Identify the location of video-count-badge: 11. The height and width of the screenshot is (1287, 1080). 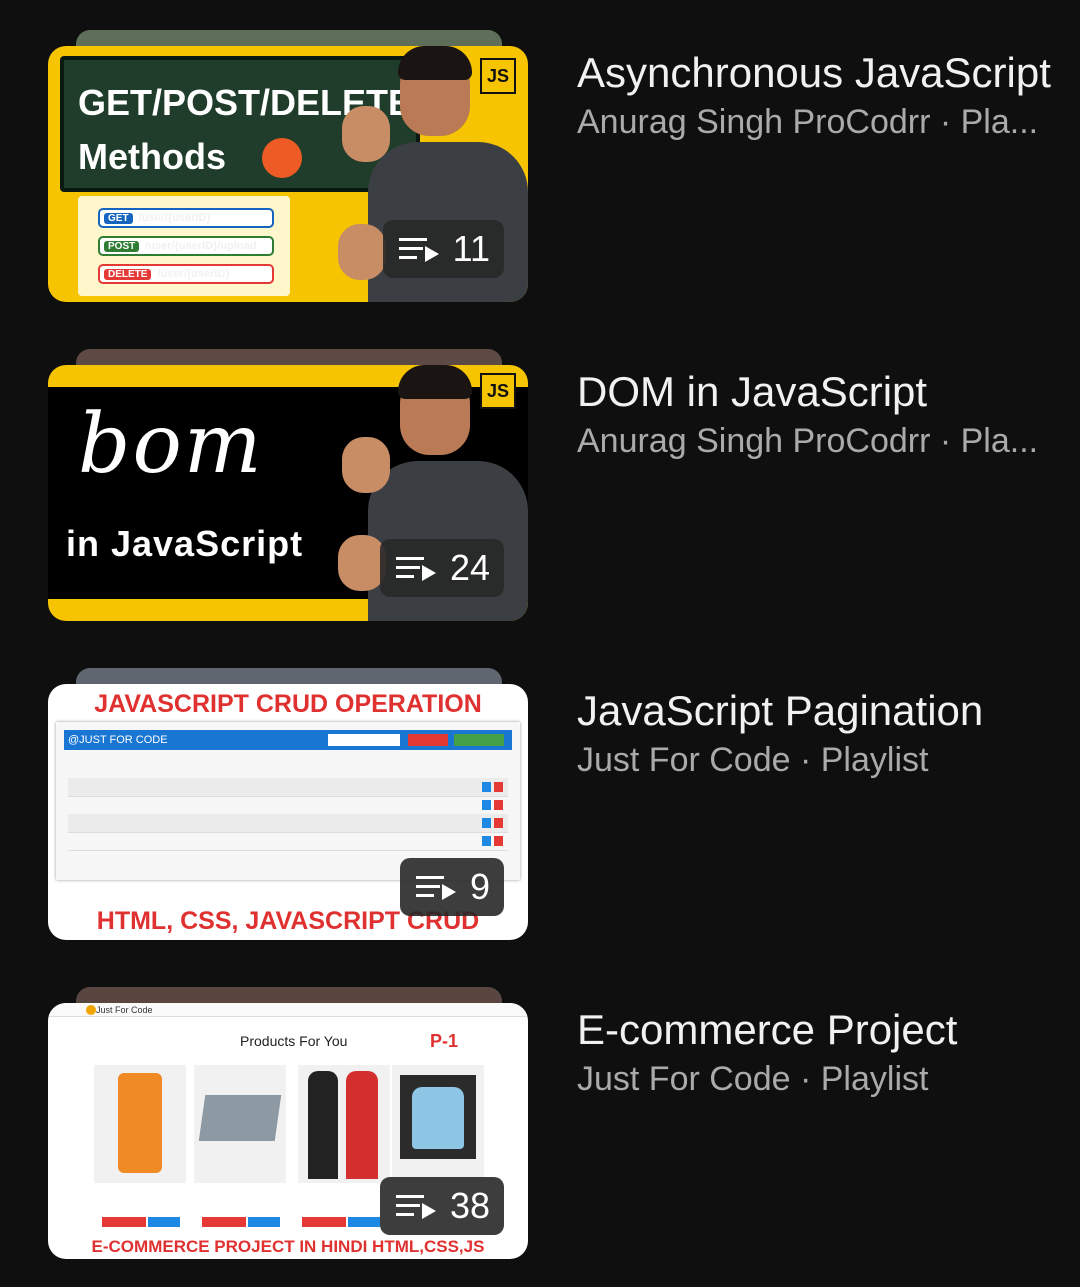
(443, 249).